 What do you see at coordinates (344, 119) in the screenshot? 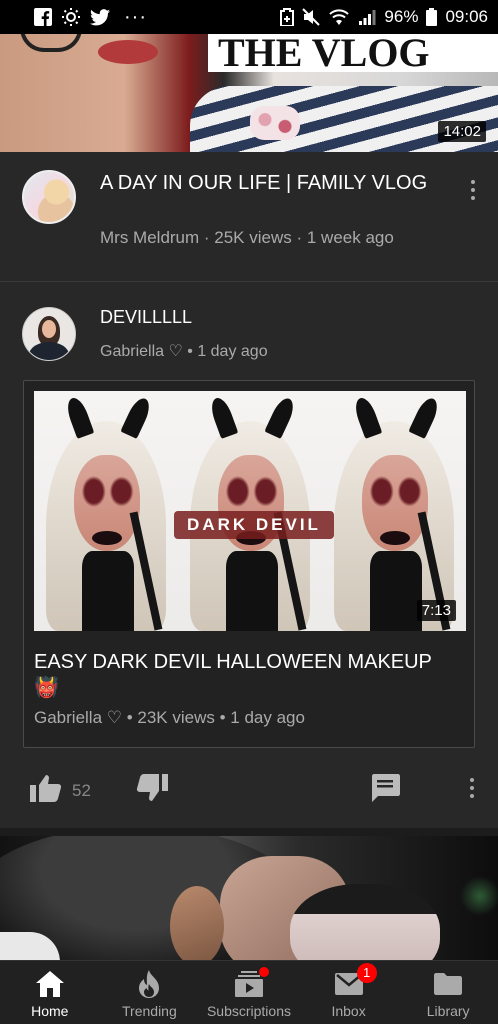
I see `thumbnail-striped-shirt` at bounding box center [344, 119].